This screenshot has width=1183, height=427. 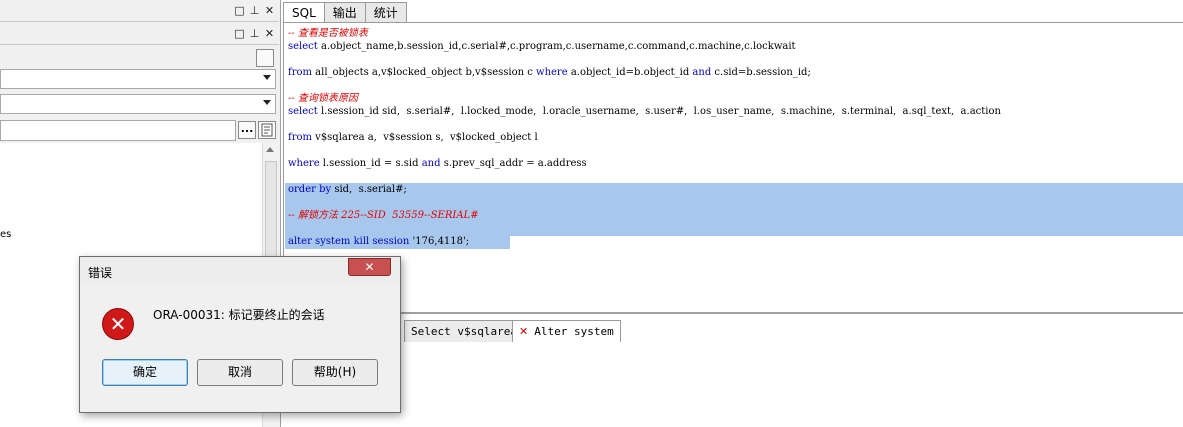 I want to click on tab-statistics: 统计, so click(x=385, y=12).